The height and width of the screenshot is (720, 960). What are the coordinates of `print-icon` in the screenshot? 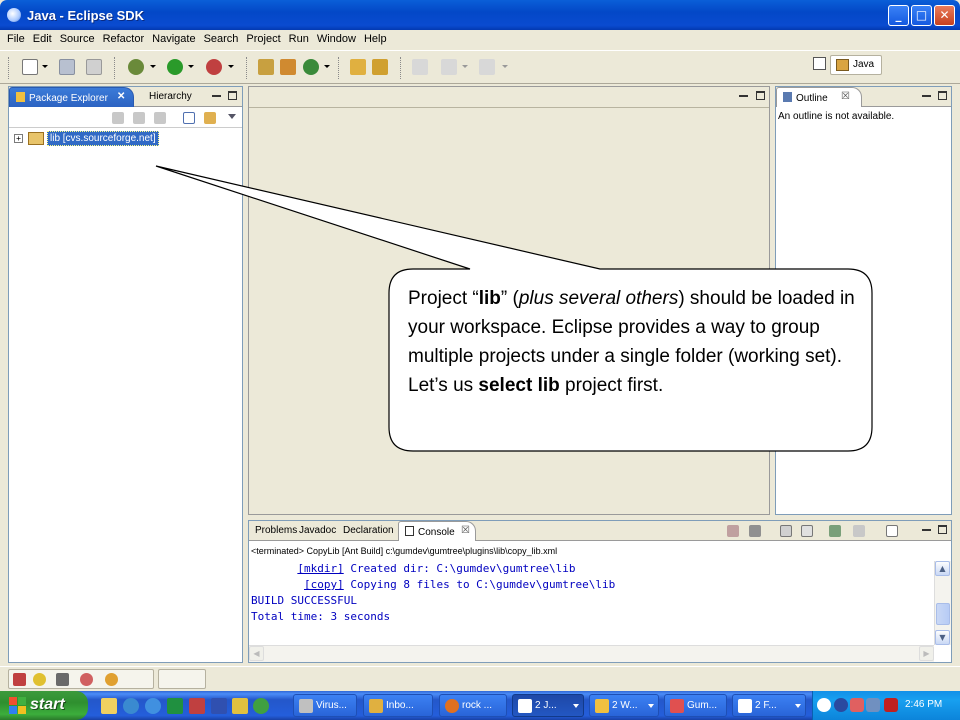 It's located at (94, 67).